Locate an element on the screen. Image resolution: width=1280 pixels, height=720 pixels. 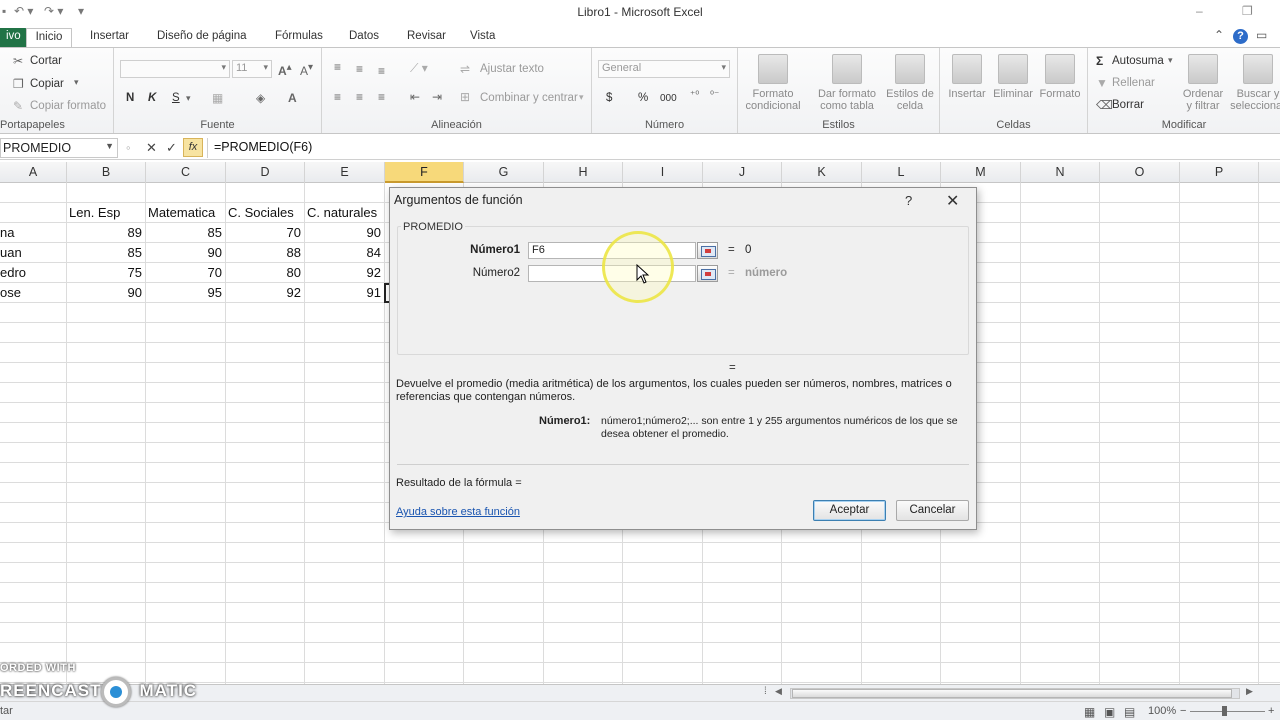
find-select-button: Buscar yseleccionar is located at coordinates (1254, 83).